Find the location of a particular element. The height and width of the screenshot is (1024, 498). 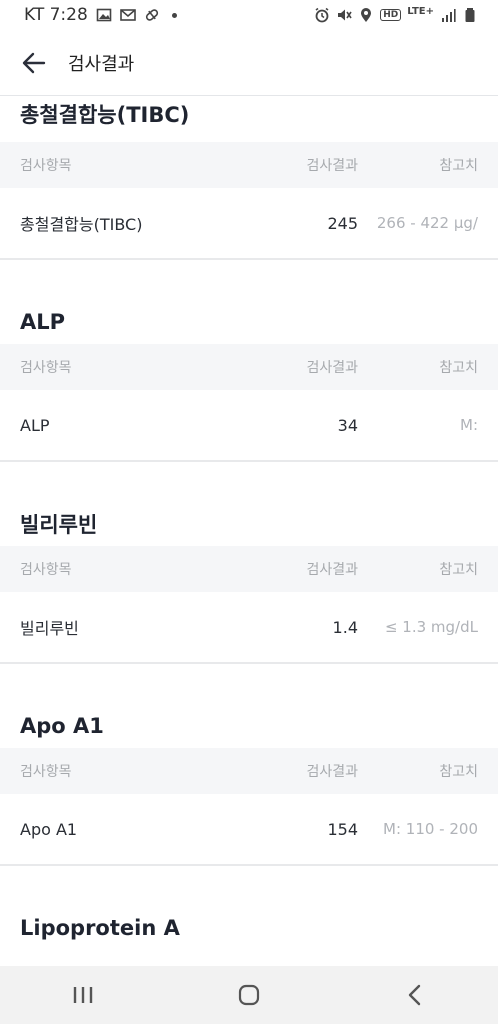

carrier-time: KT 7:28 is located at coordinates (56, 15).